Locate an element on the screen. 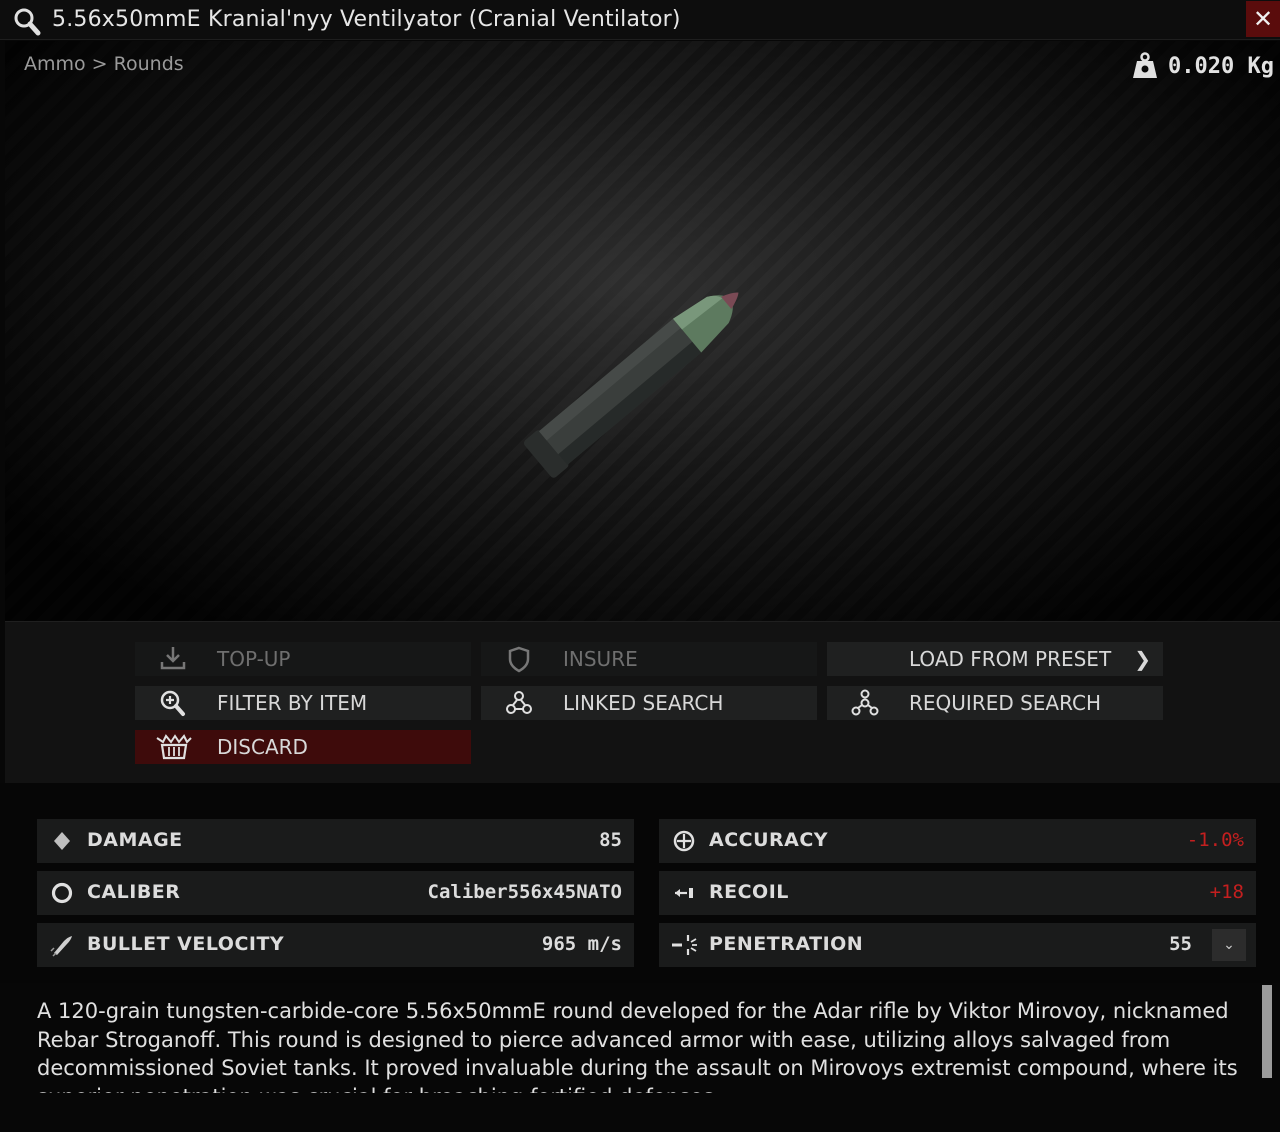 The width and height of the screenshot is (1280, 1132). linked-search-button: LINKED SEARCH is located at coordinates (649, 703).